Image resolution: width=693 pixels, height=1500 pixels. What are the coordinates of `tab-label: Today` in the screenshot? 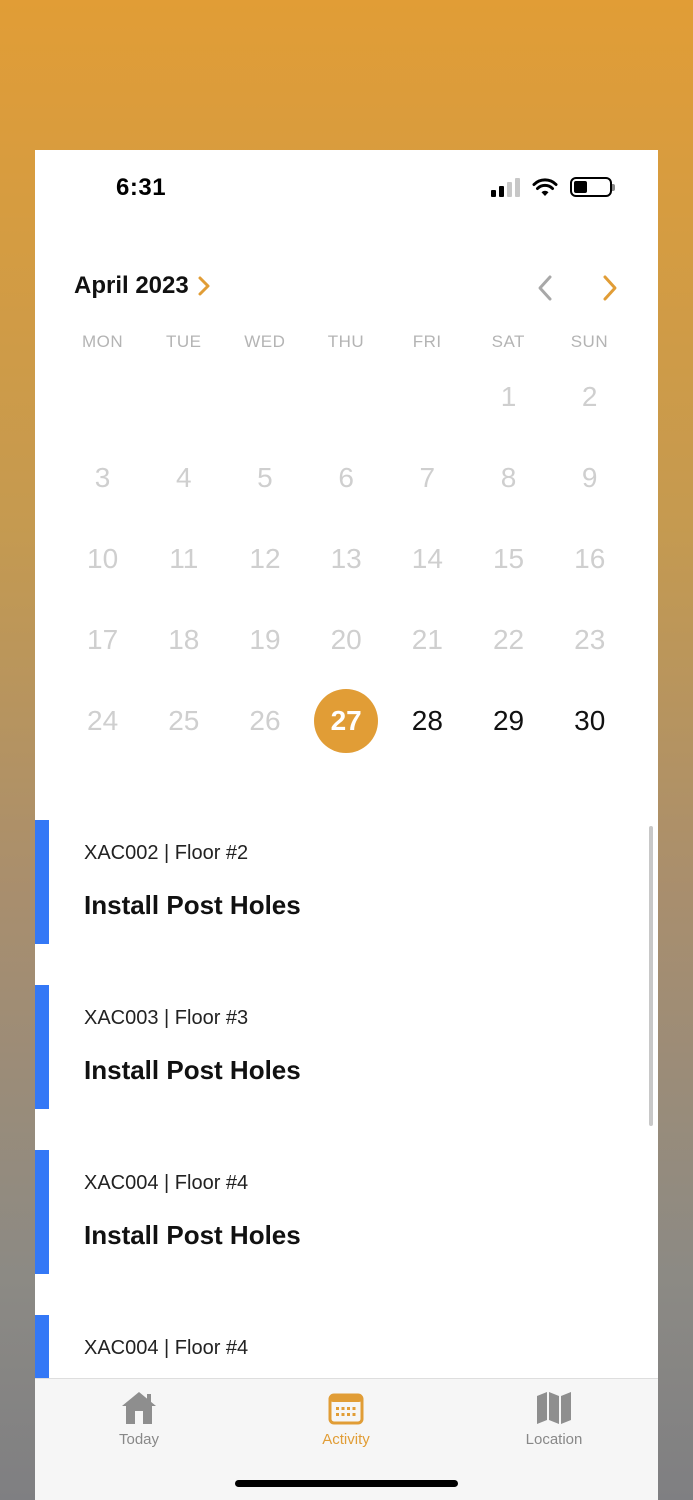 It's located at (139, 1439).